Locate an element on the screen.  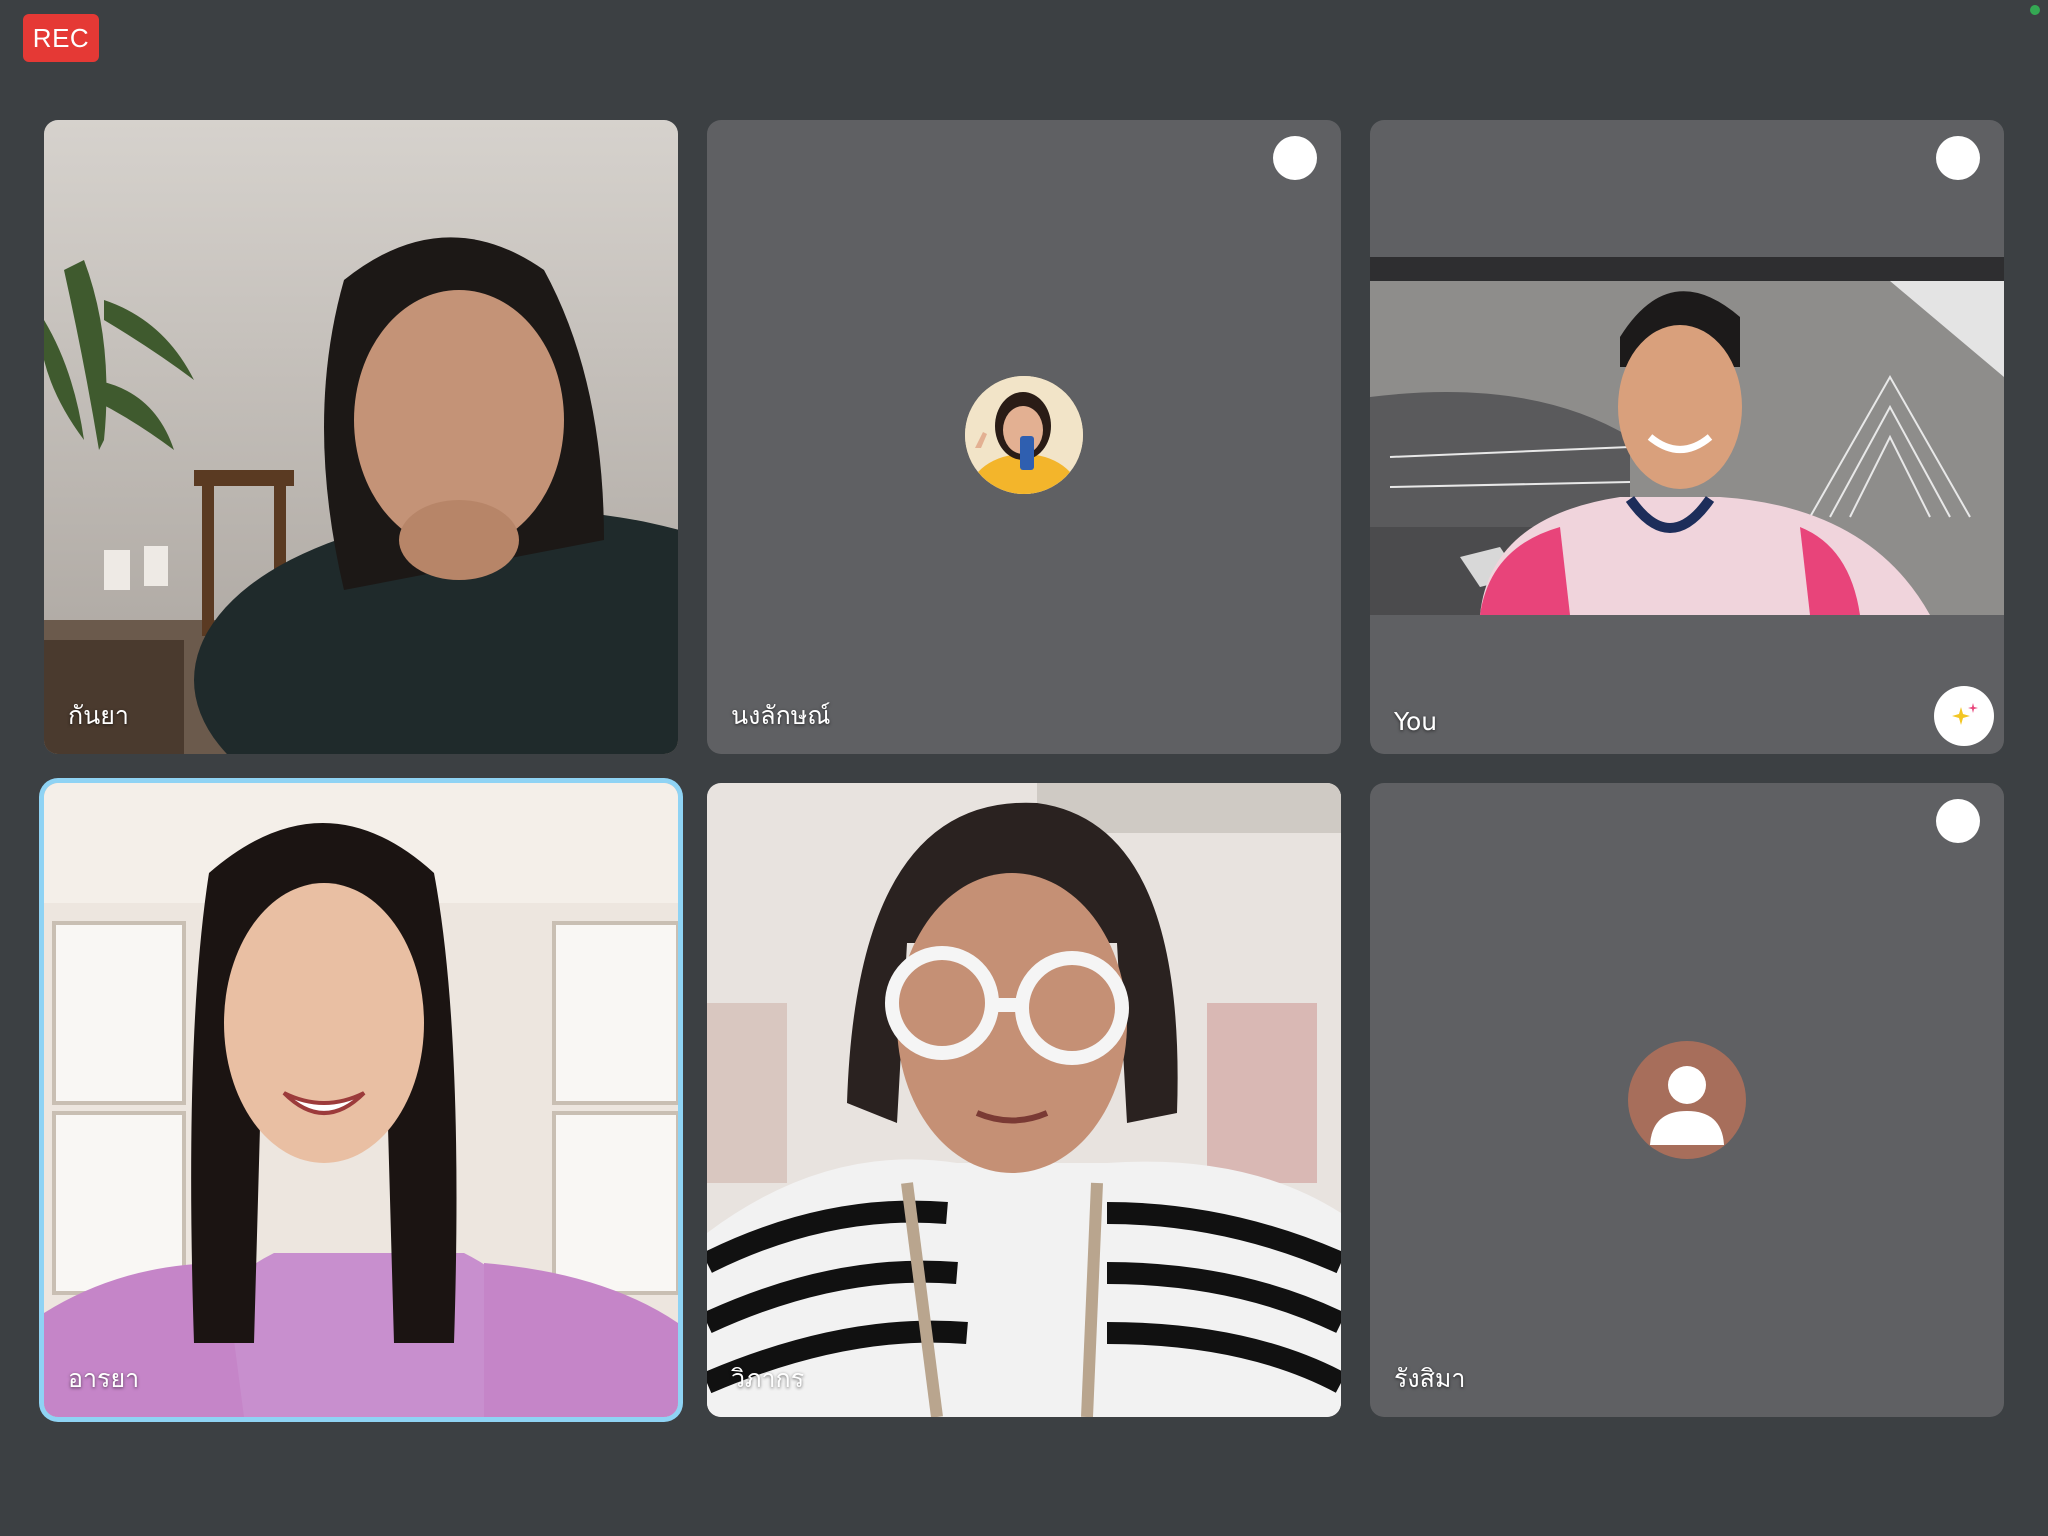
participant-name: นงลักษณ์ is located at coordinates (781, 715).